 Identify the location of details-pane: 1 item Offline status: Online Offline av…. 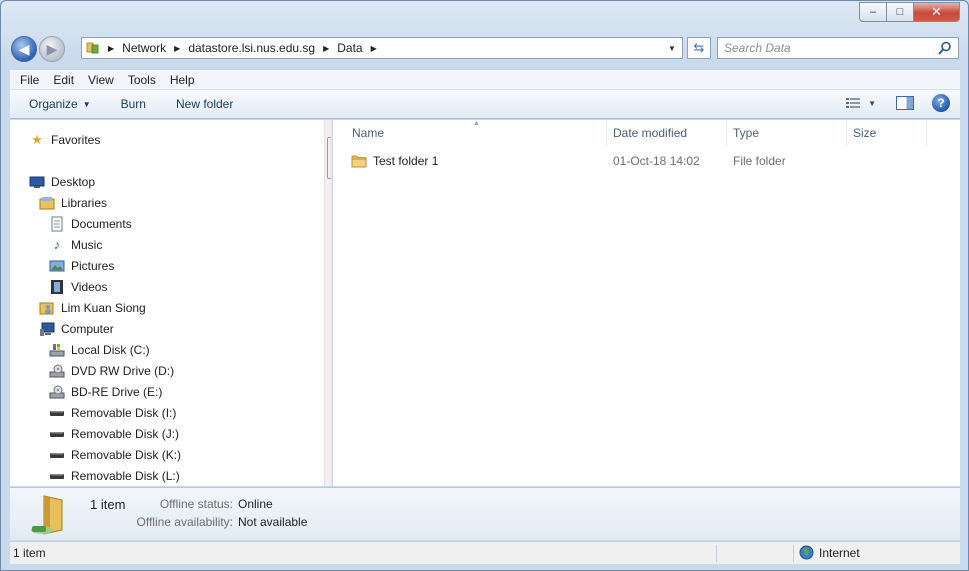
(485, 513).